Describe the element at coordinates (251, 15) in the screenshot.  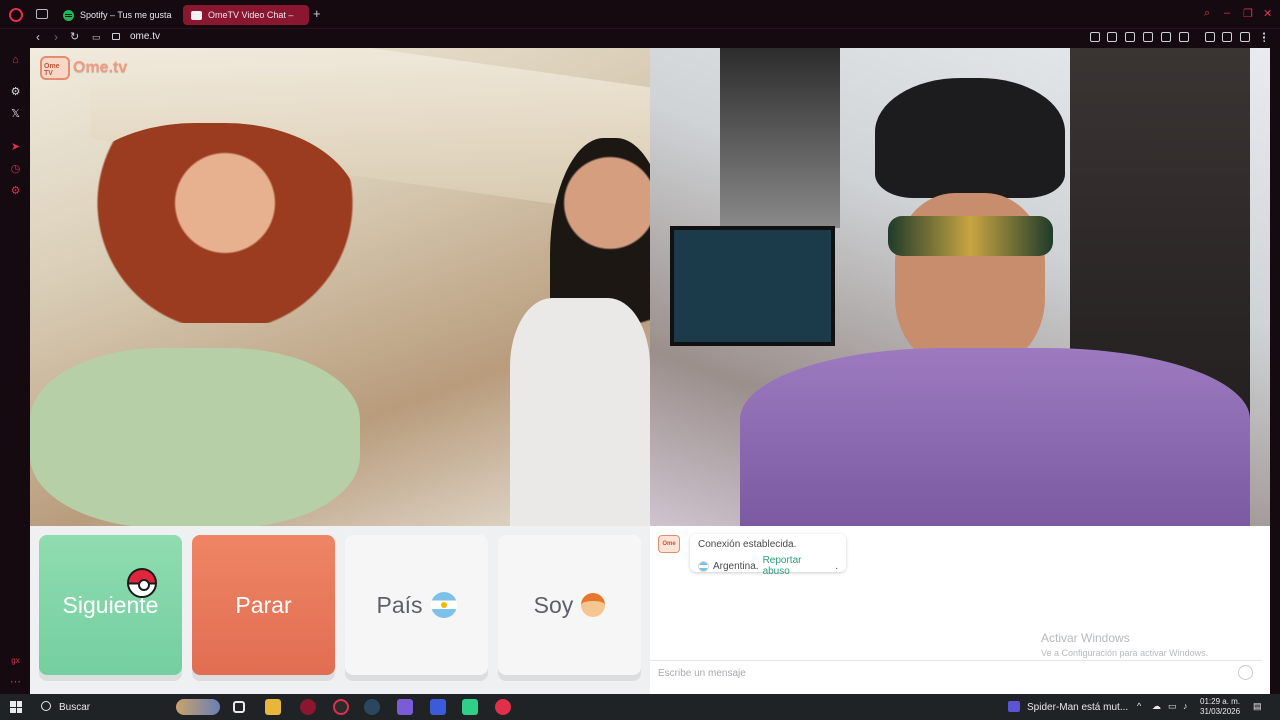
I see `tab-label: OmeTV Video Chat –` at that location.